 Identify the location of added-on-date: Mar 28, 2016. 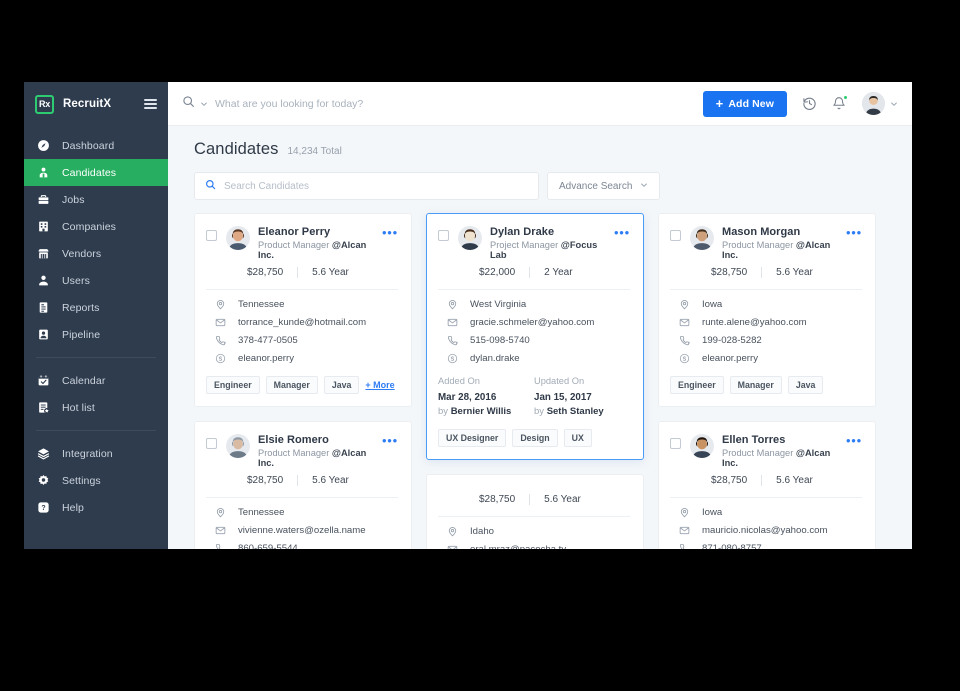
(467, 397).